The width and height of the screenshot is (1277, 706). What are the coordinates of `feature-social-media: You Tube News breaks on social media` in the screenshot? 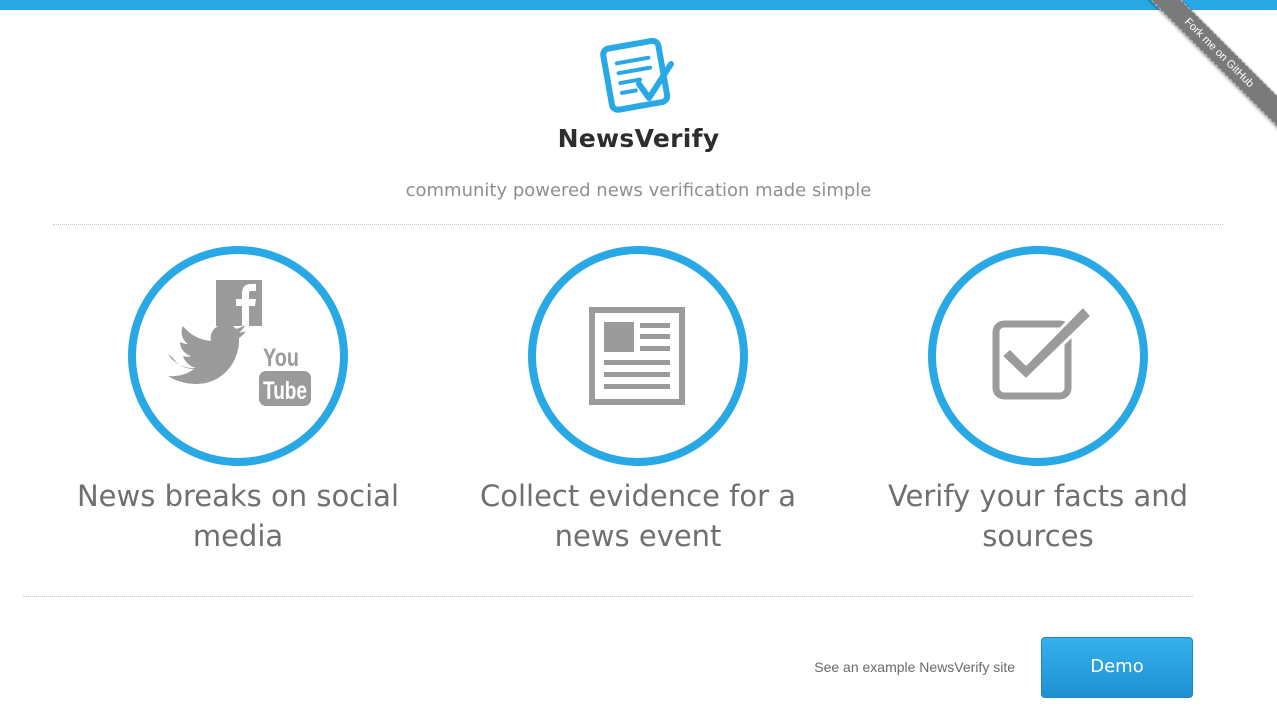 It's located at (238, 401).